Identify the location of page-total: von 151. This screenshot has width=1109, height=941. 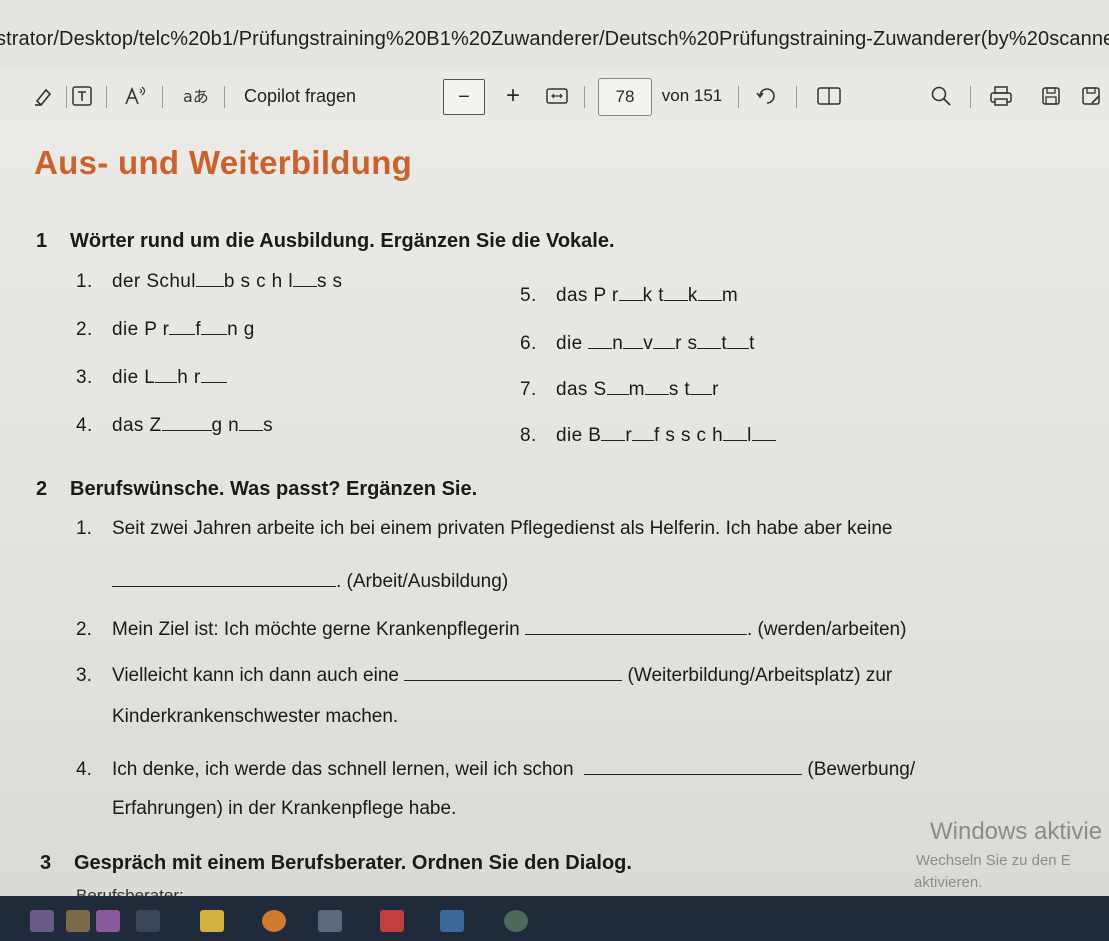
(692, 95).